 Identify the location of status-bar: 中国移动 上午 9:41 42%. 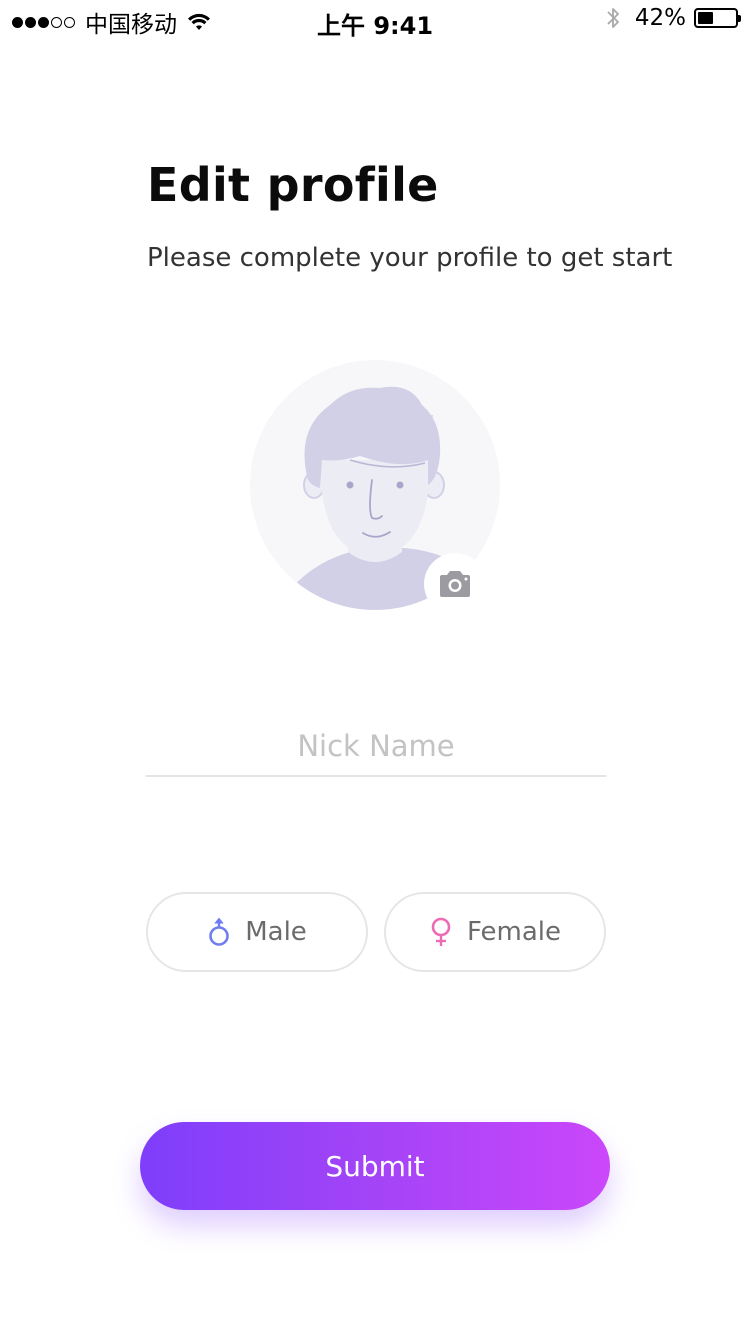
(375, 20).